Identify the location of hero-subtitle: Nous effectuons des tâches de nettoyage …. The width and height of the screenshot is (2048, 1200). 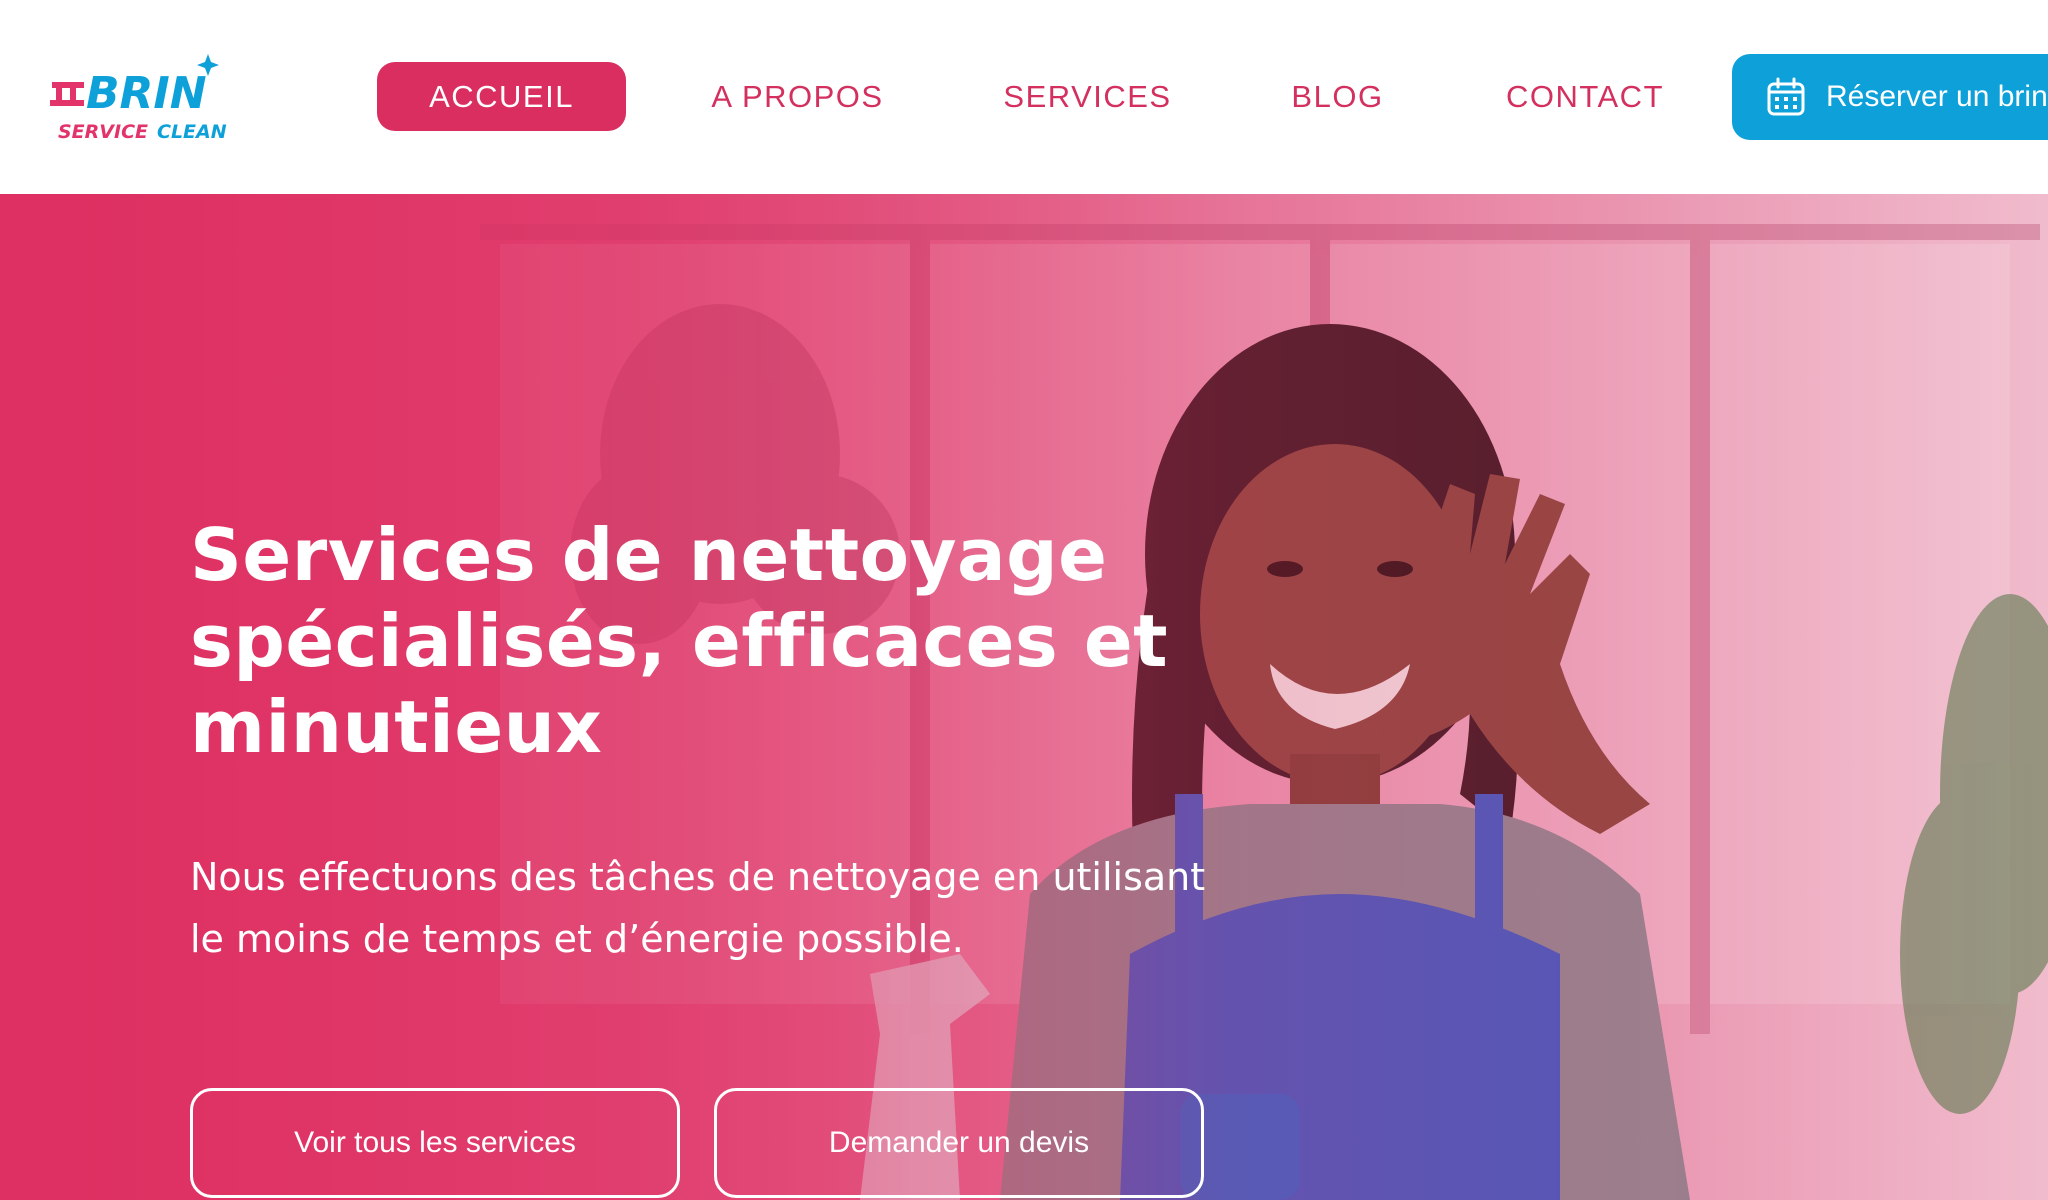
(698, 908).